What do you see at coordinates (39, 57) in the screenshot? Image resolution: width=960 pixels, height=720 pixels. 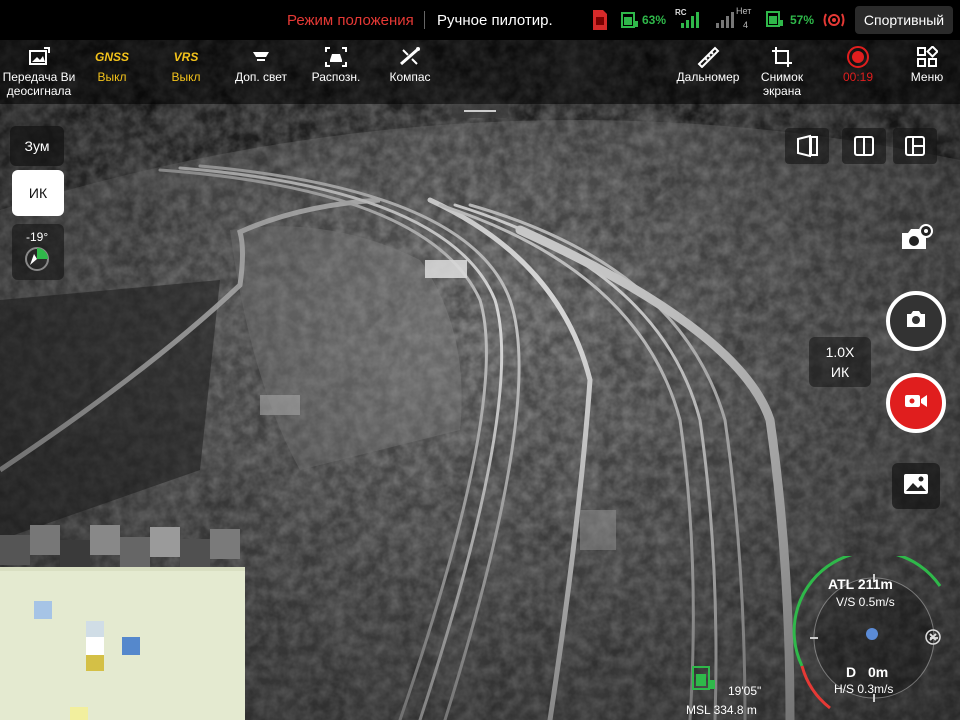 I see `image-transfer-icon` at bounding box center [39, 57].